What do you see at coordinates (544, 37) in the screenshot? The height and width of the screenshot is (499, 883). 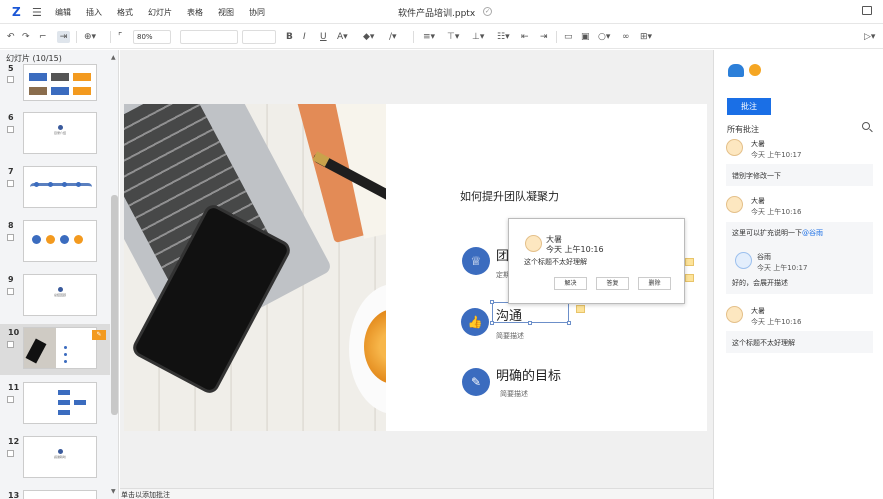 I see `indent-increase-icon: ⇥` at bounding box center [544, 37].